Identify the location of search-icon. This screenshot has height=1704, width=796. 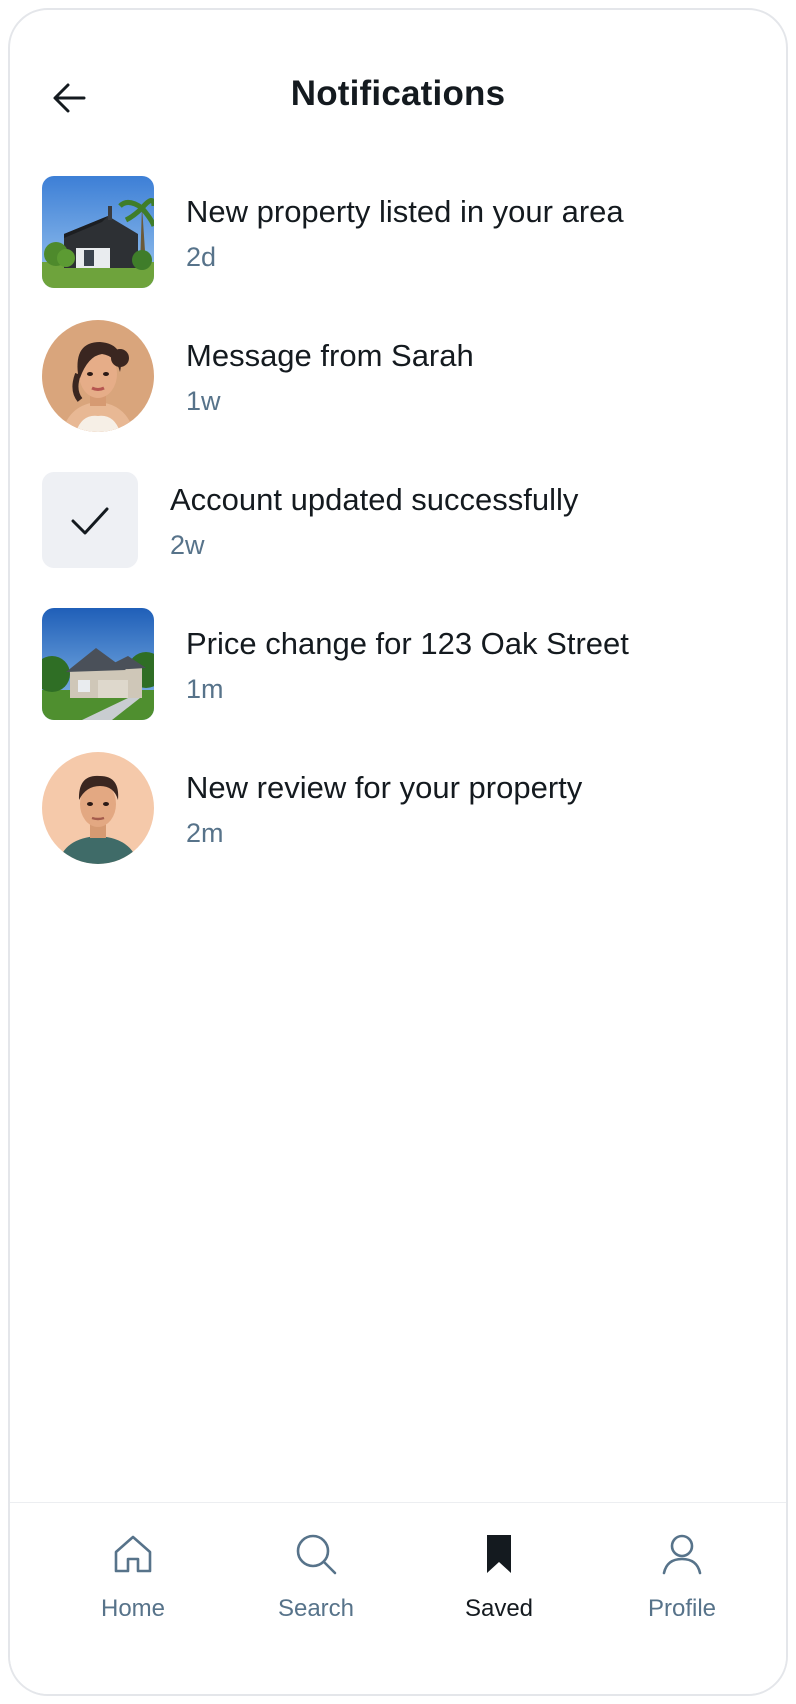
(316, 1554).